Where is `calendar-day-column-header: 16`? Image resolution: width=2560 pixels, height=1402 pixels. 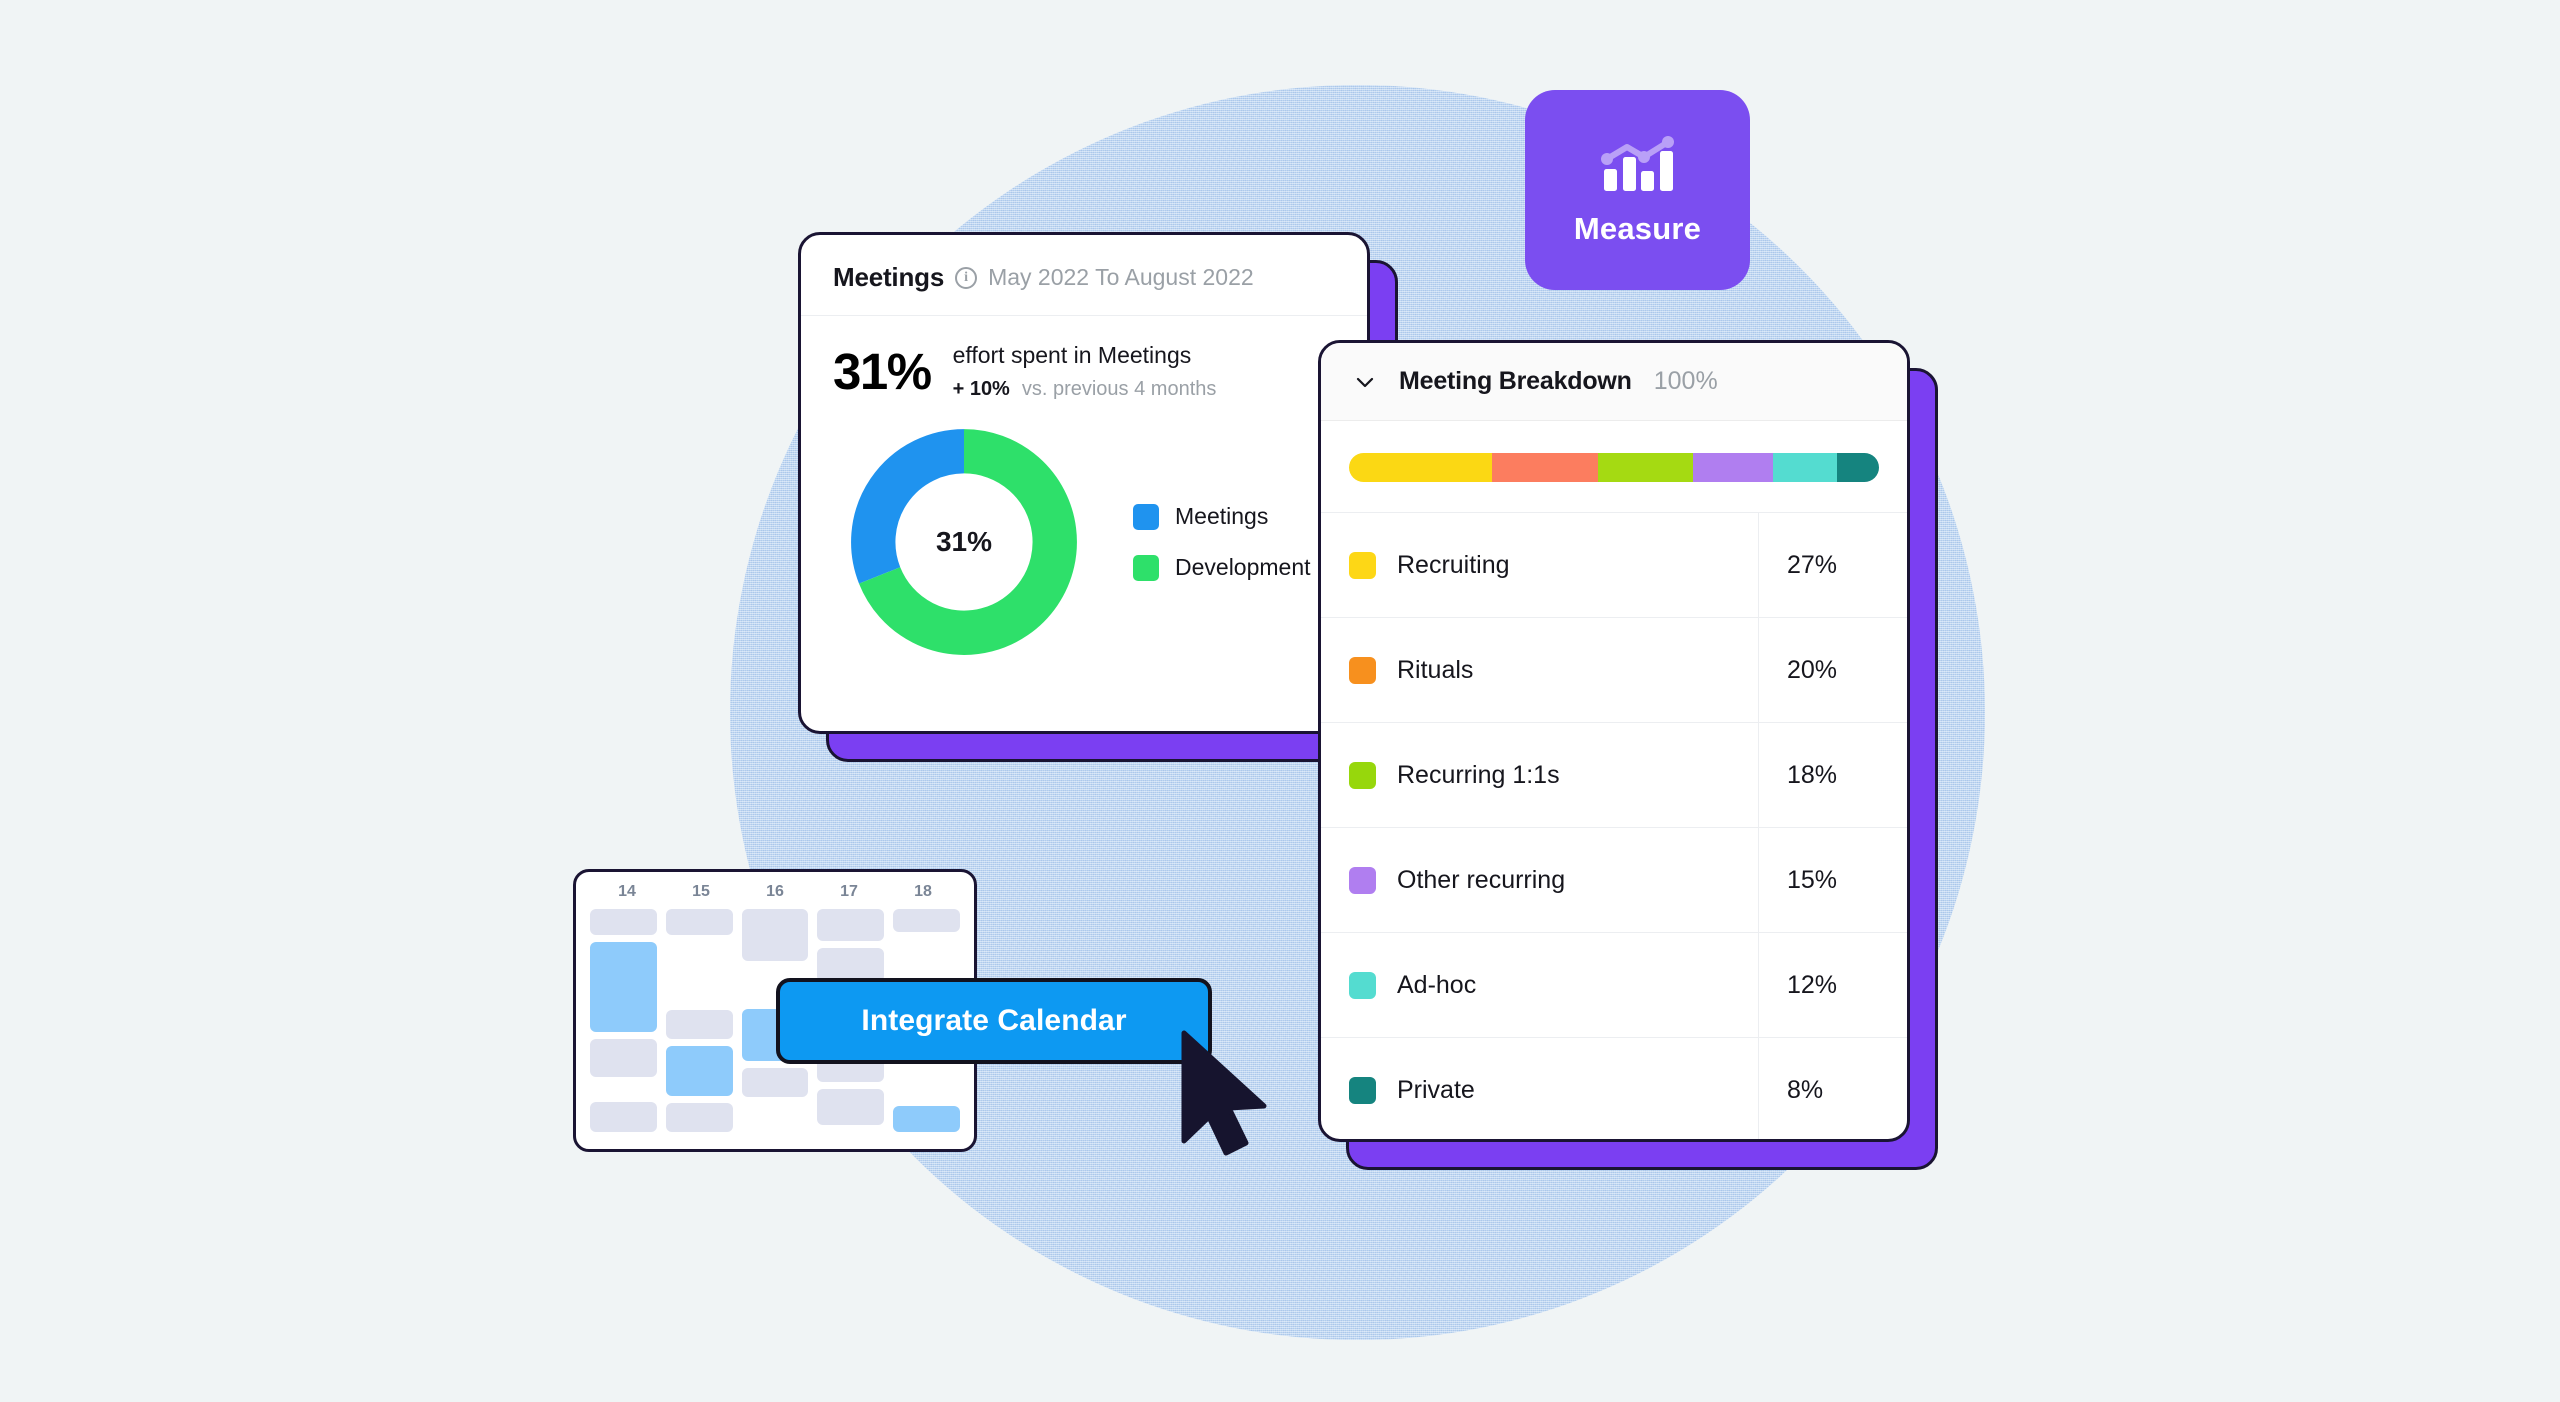 calendar-day-column-header: 16 is located at coordinates (775, 892).